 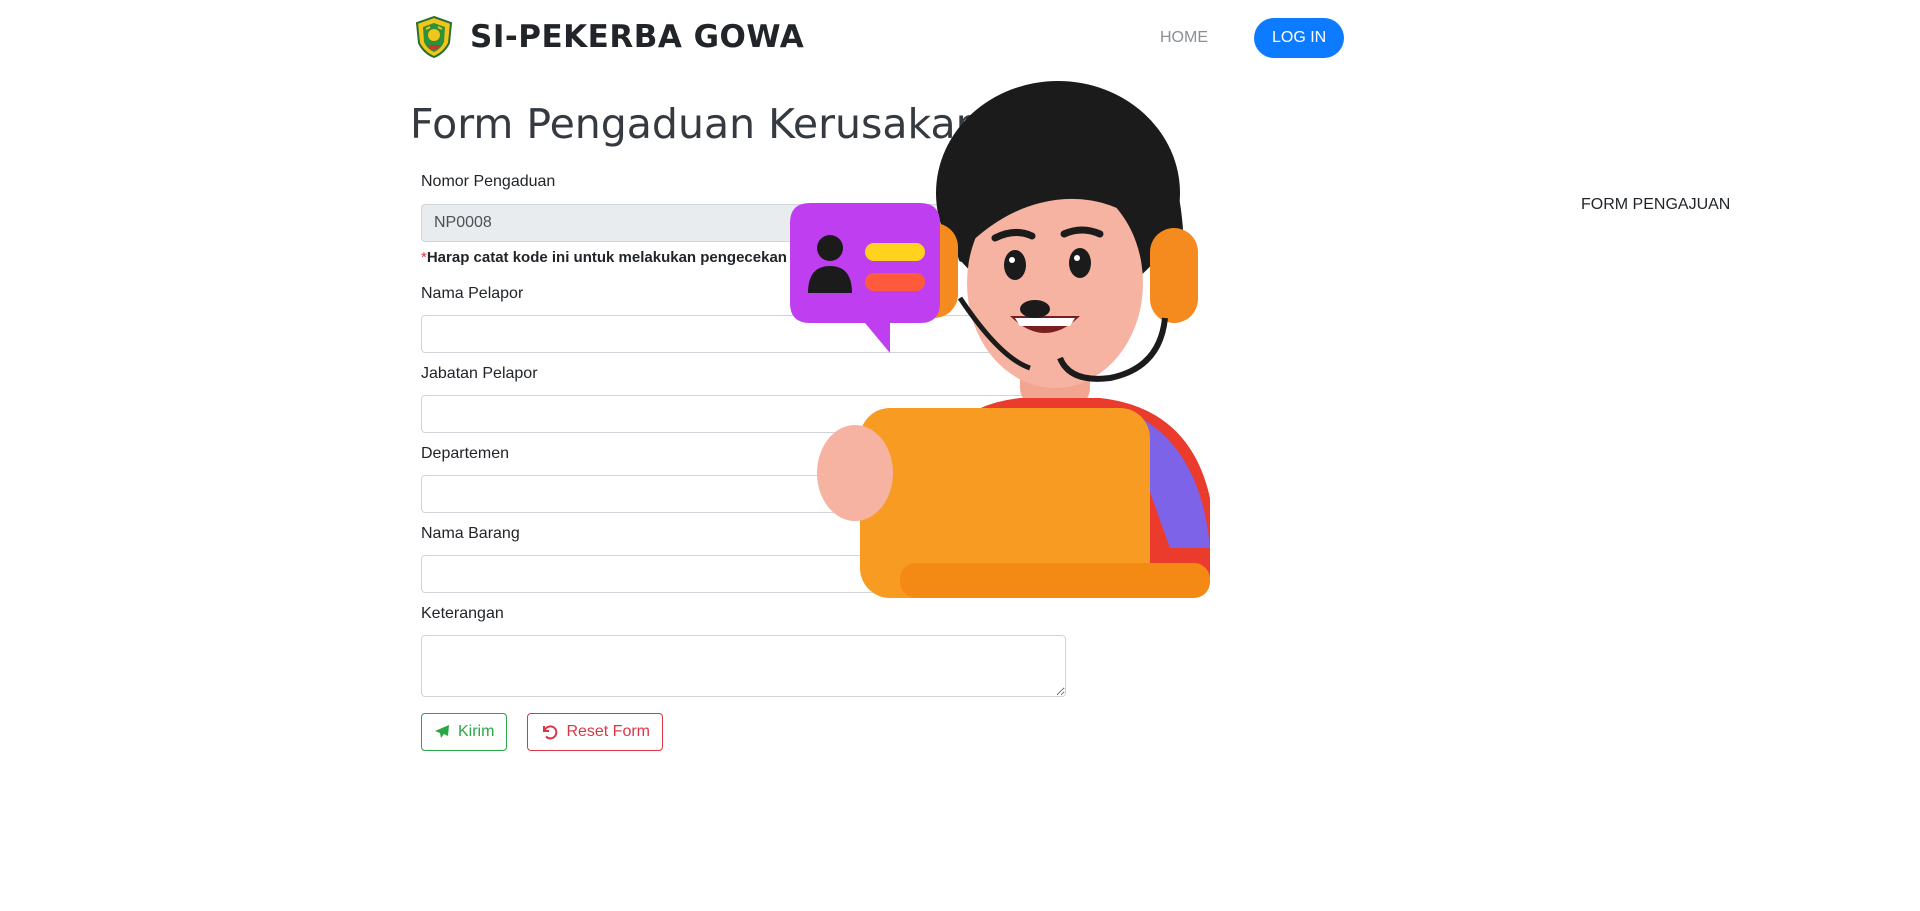 I want to click on brand-link: SI-PEKERBA GOWA, so click(x=609, y=37).